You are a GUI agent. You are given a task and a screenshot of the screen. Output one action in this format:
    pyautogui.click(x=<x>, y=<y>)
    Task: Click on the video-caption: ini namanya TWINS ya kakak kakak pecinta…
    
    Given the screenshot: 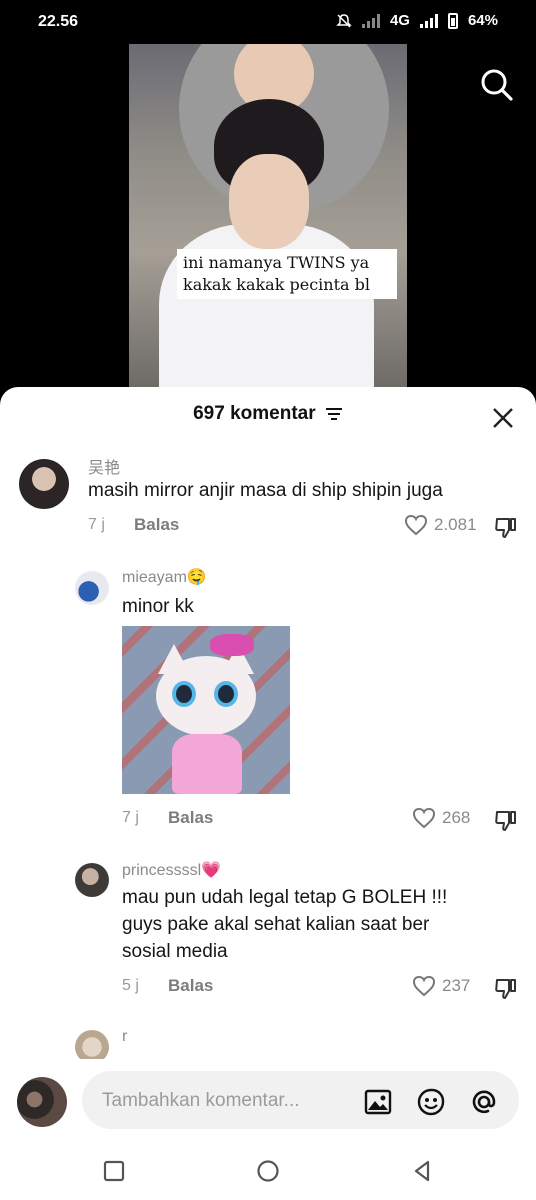 What is the action you would take?
    pyautogui.click(x=287, y=274)
    